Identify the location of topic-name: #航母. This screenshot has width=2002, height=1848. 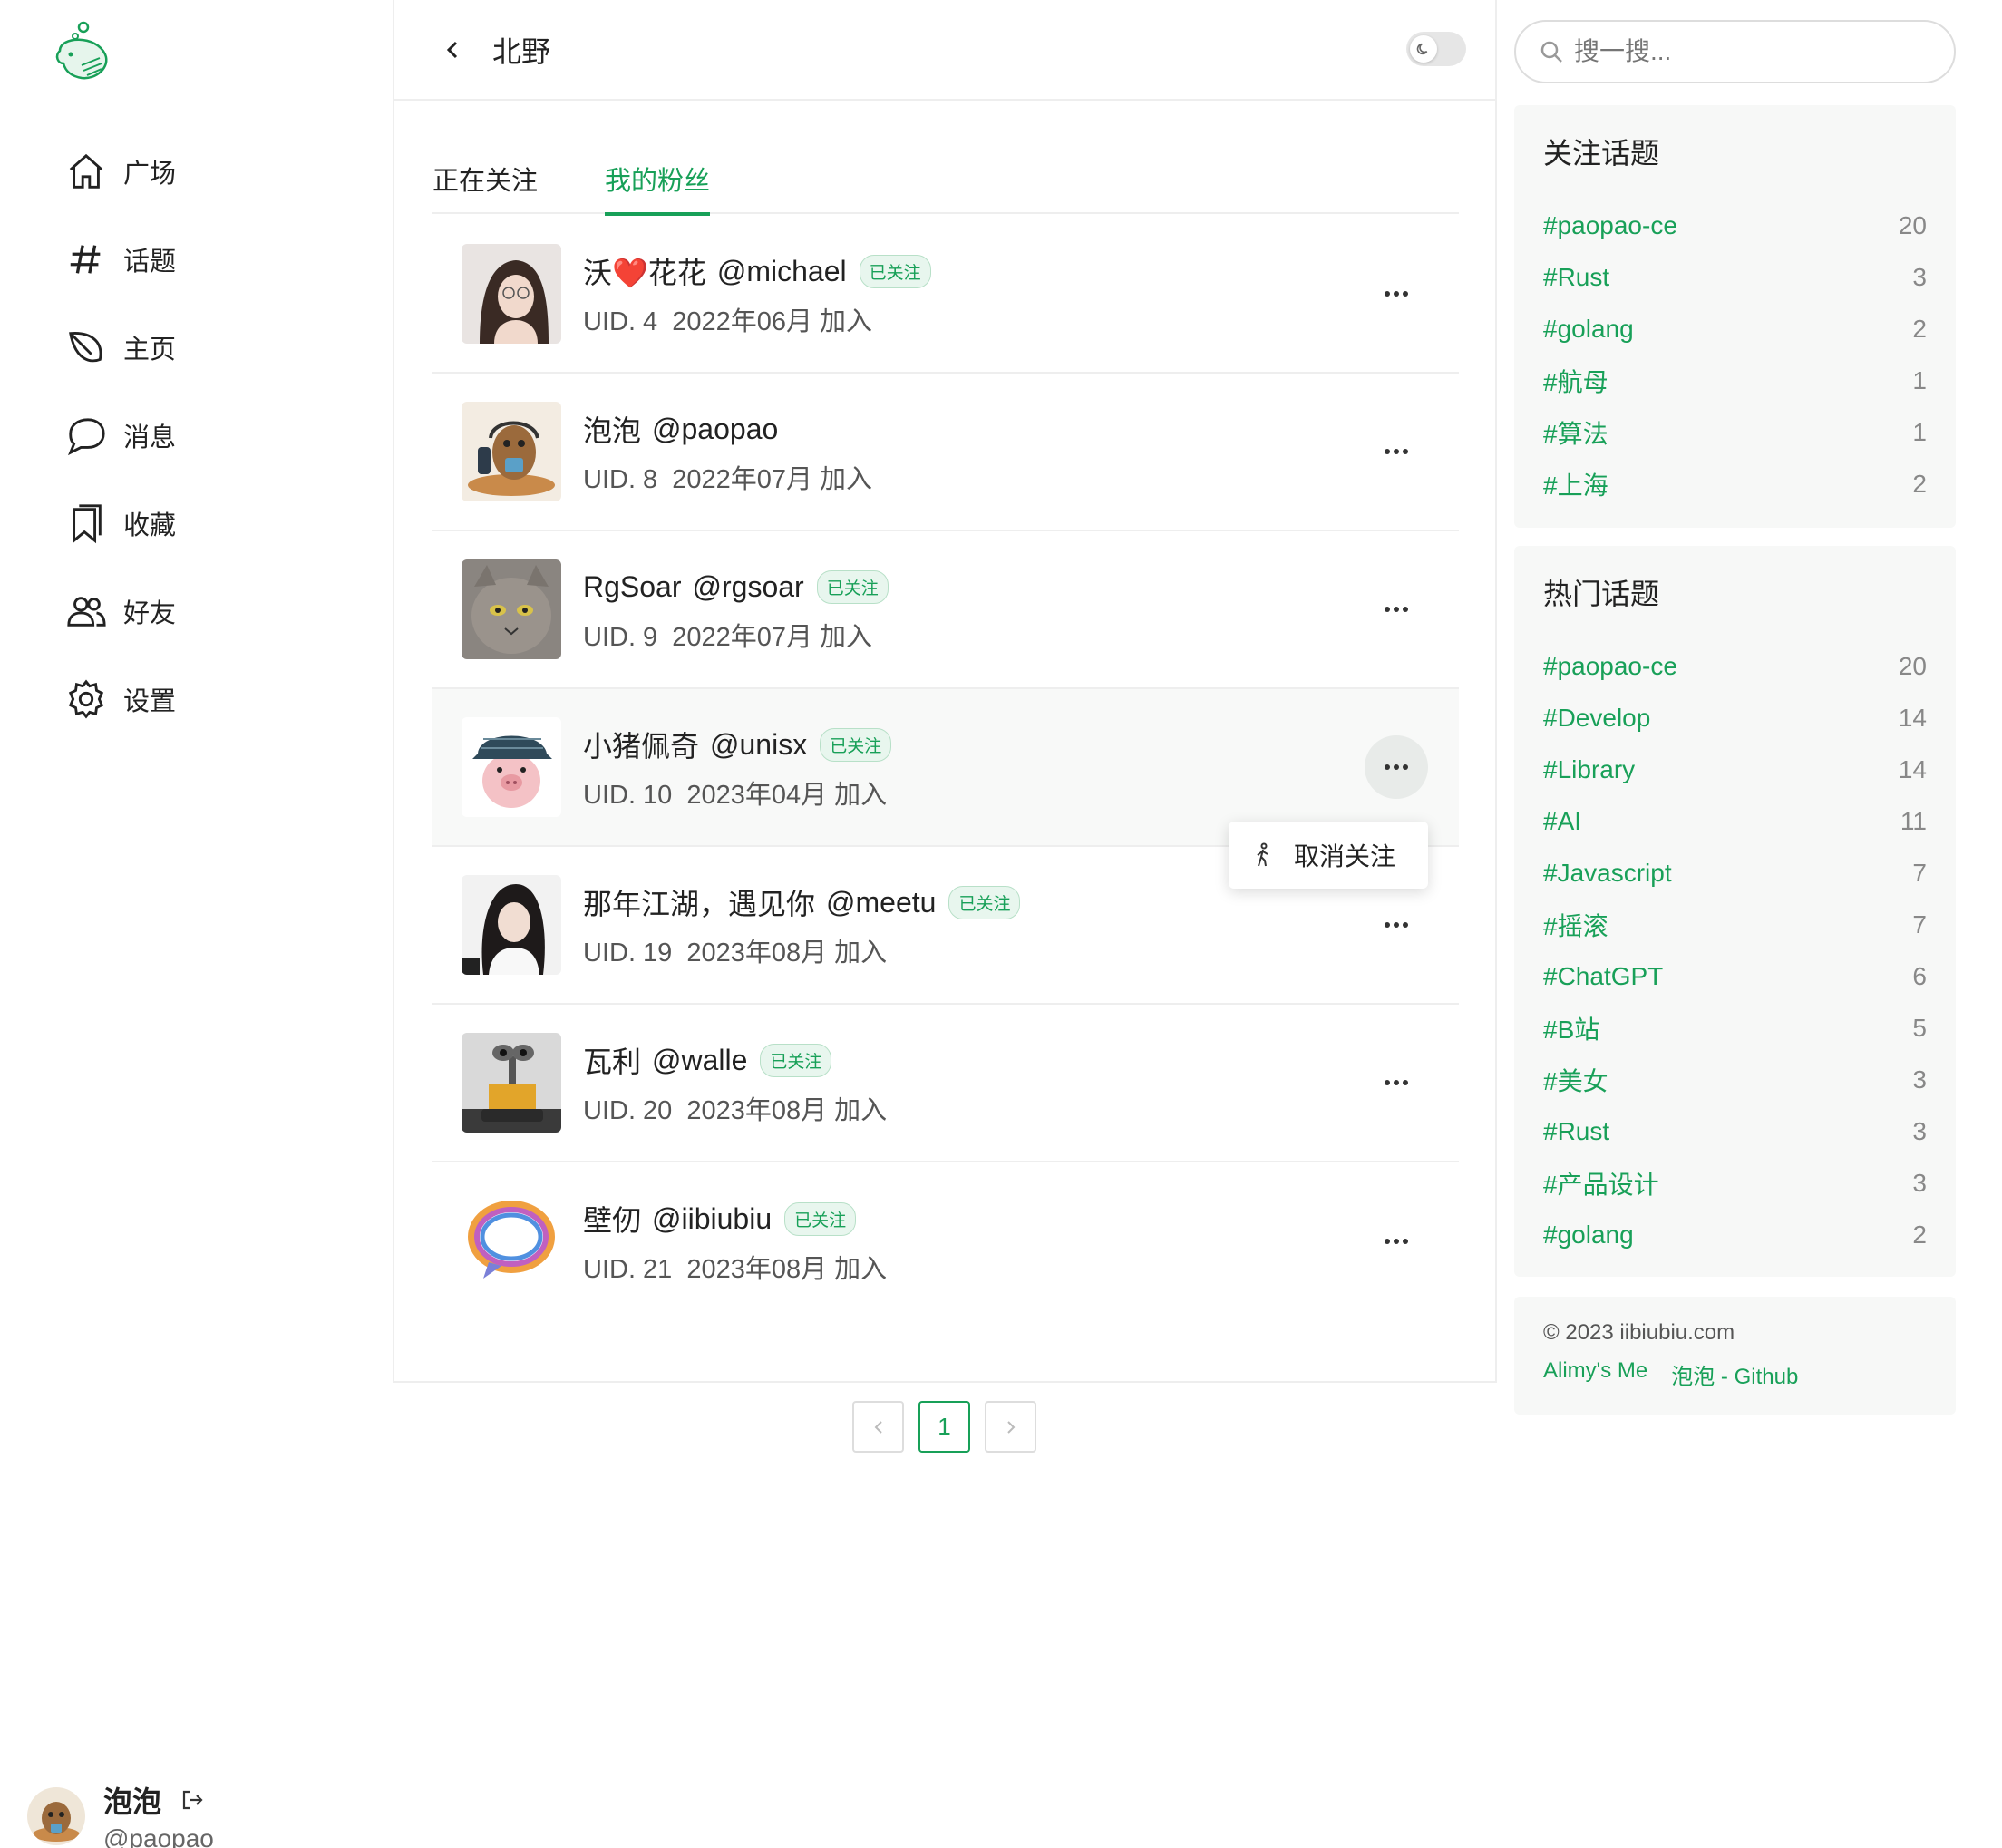
(1575, 381).